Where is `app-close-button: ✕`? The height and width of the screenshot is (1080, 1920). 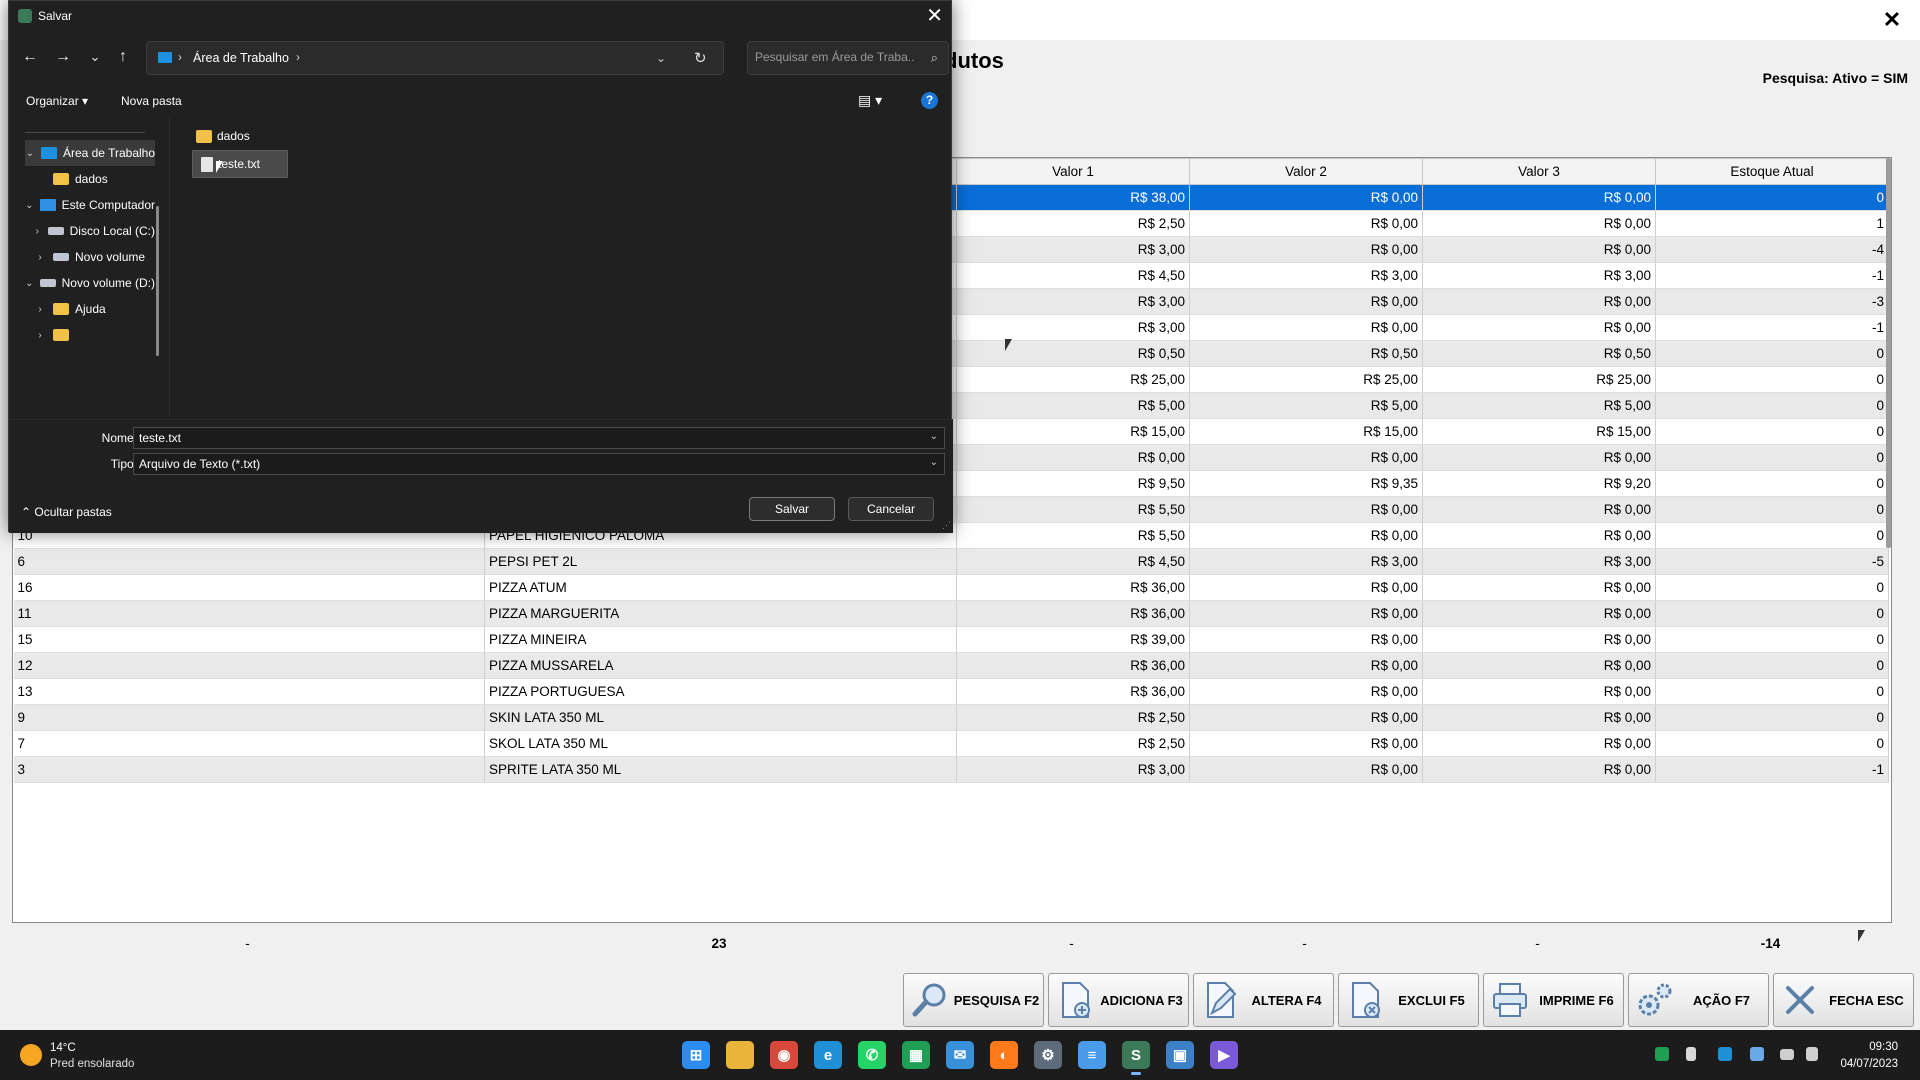
app-close-button: ✕ is located at coordinates (1892, 20).